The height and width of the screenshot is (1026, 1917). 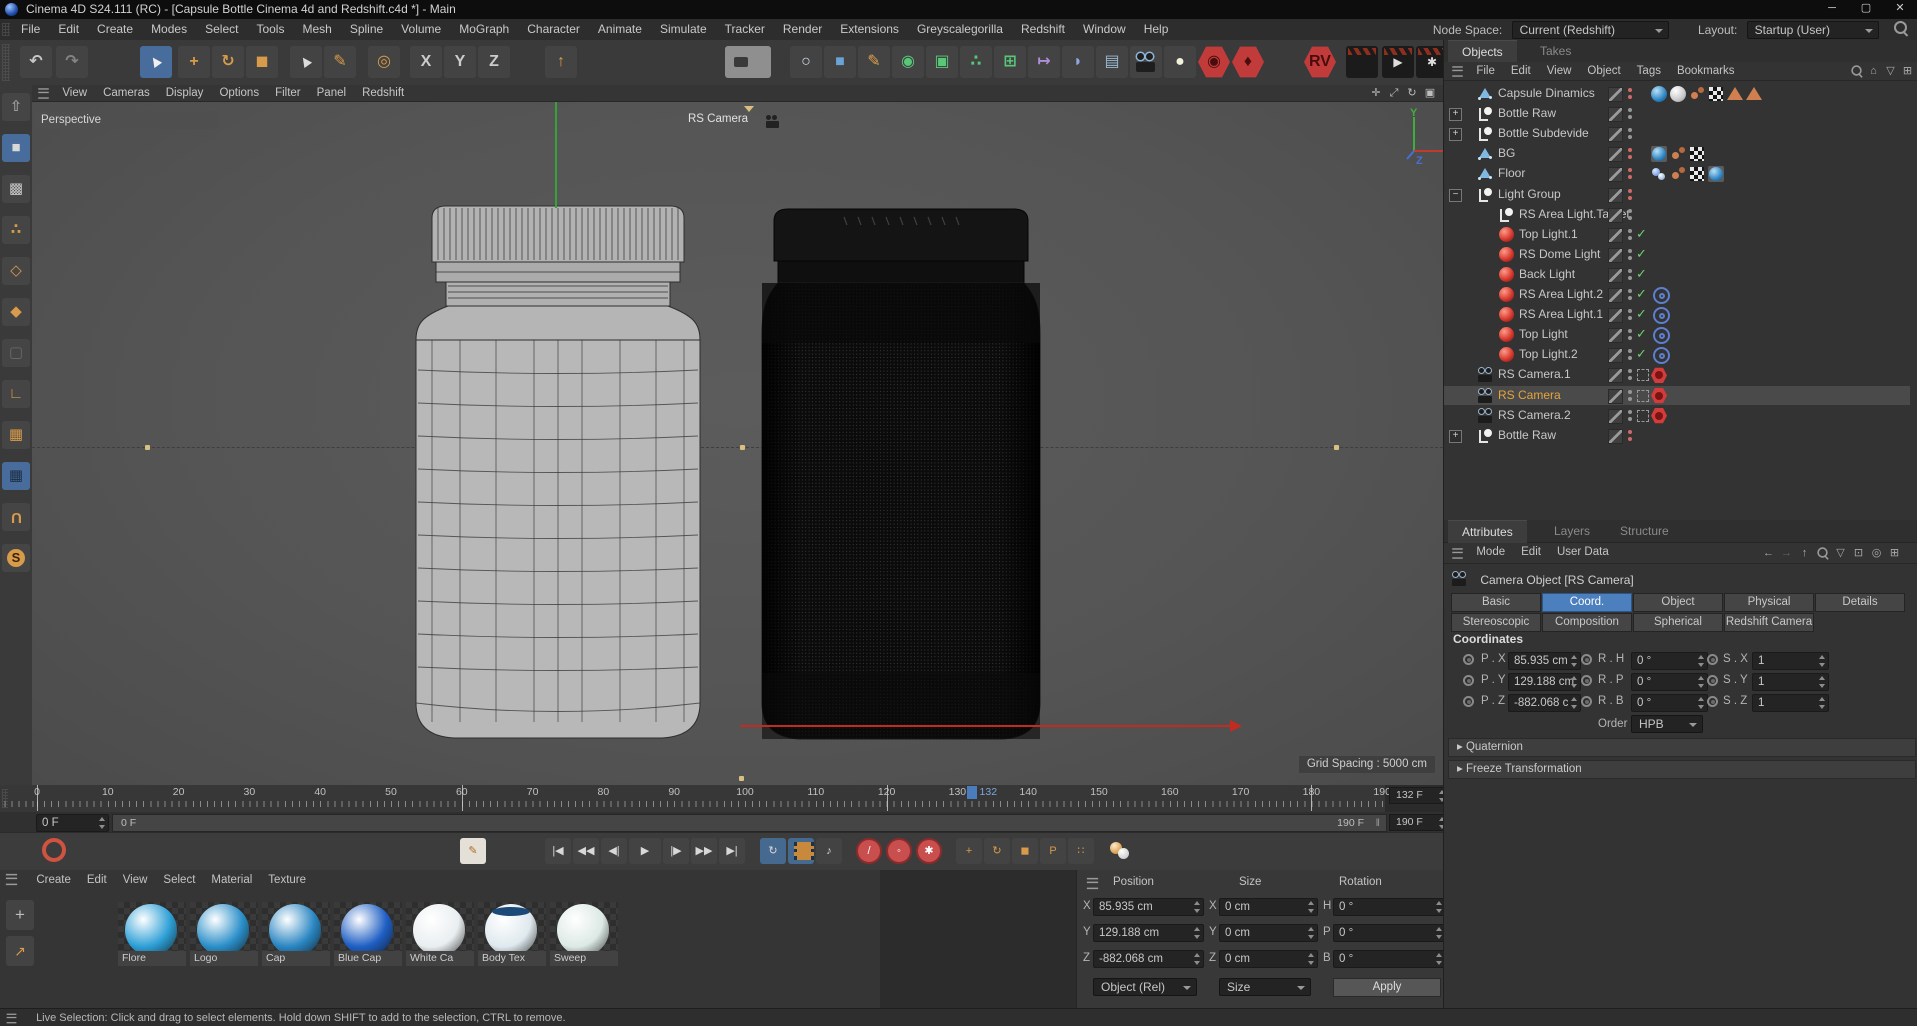 I want to click on menu-tools: Tools, so click(x=270, y=27).